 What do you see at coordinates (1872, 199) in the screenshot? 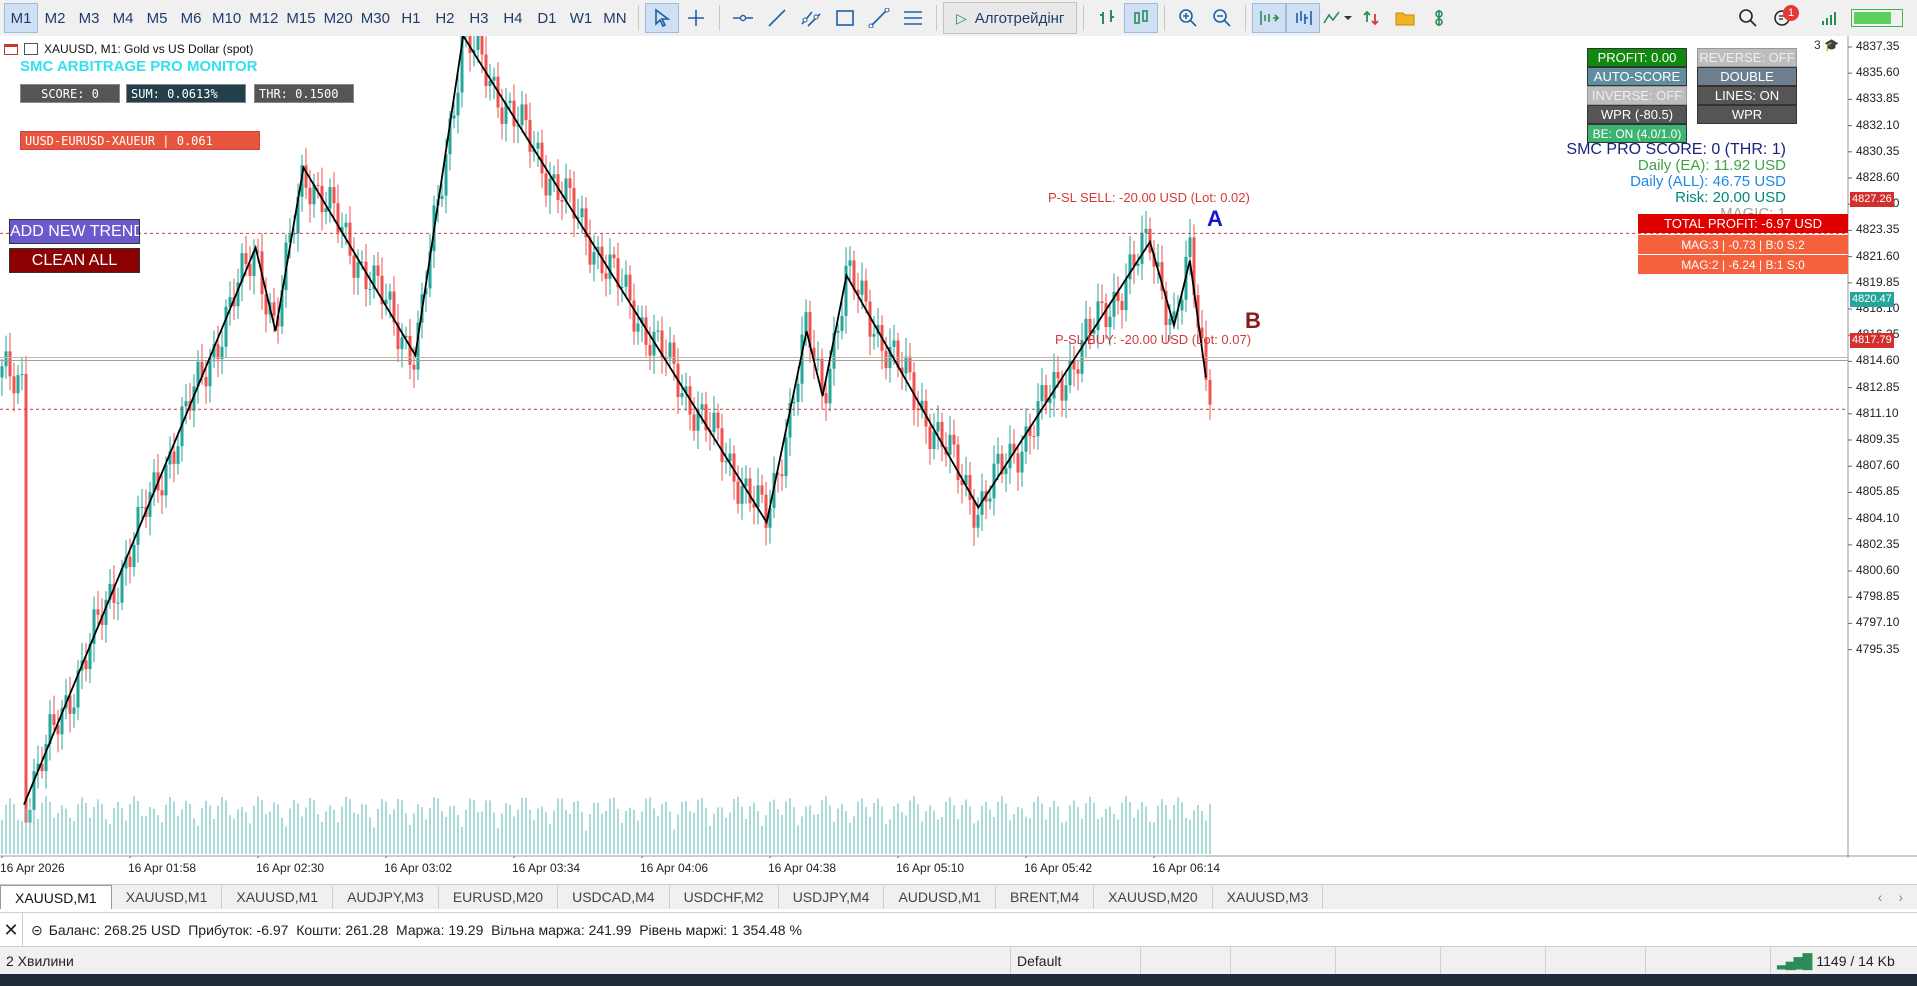
I see `sl-sell-price-tag: 4827.26` at bounding box center [1872, 199].